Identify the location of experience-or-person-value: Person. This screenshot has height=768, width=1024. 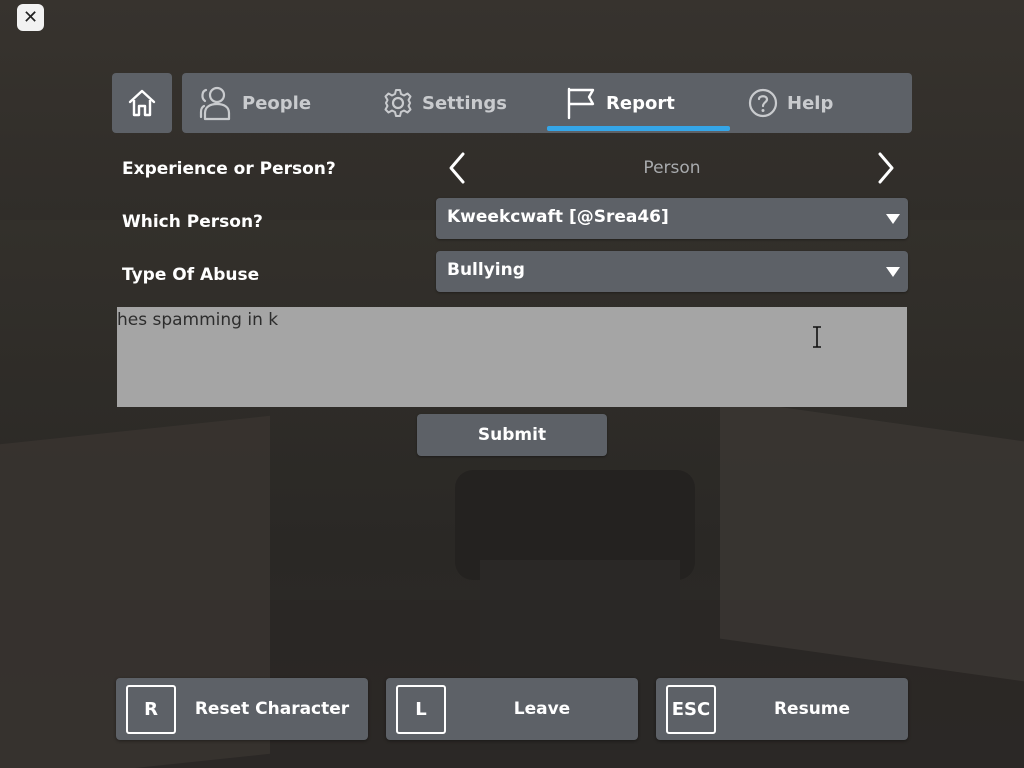
(672, 168).